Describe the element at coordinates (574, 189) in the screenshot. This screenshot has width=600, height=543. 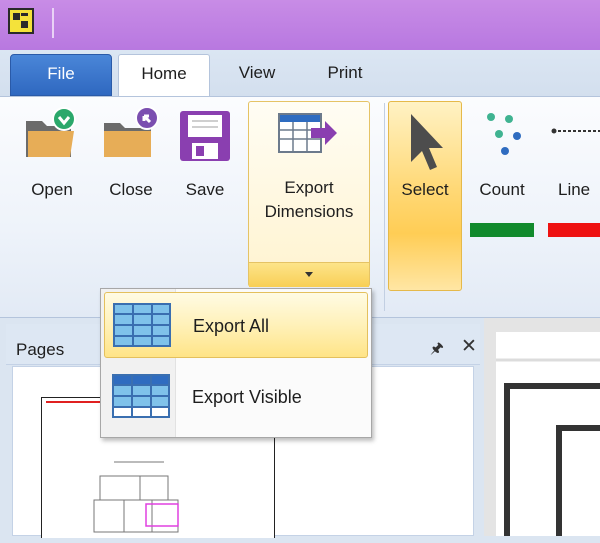
I see `line-label: Line` at that location.